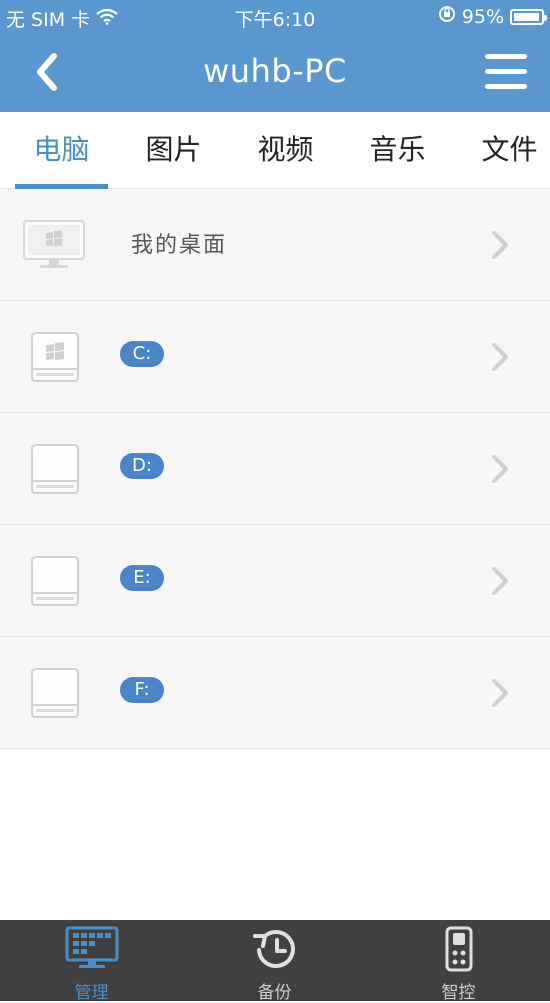 This screenshot has height=1003, width=550. What do you see at coordinates (275, 693) in the screenshot?
I see `list-item-drive-f: F:` at bounding box center [275, 693].